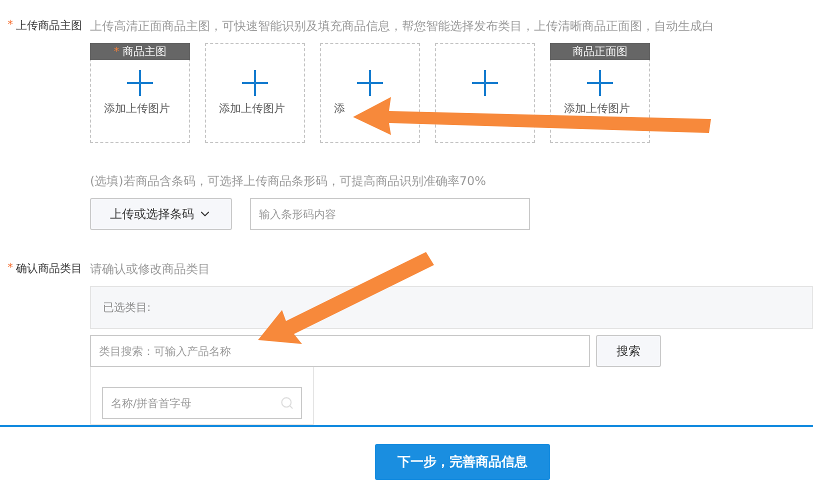 This screenshot has width=813, height=482. Describe the element at coordinates (140, 51) in the screenshot. I see `slot-header: * 商品主图` at that location.